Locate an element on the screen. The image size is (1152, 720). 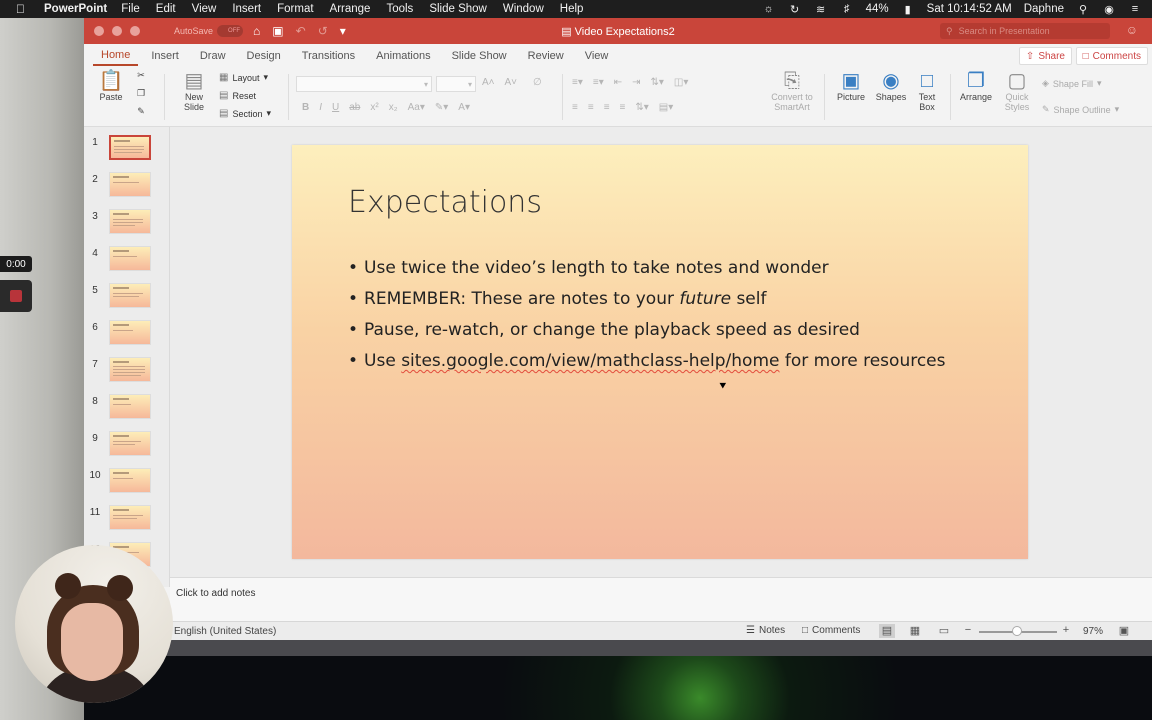
font-name-dropdown: ▾ is located at coordinates (364, 84).